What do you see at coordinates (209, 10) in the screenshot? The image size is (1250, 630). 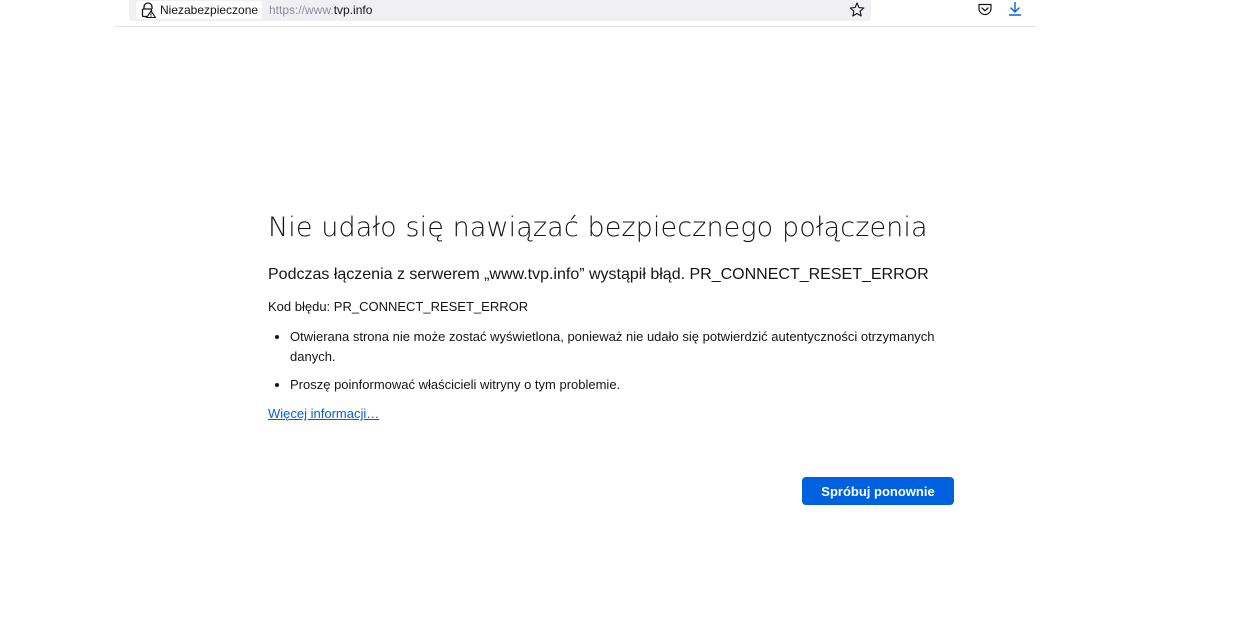 I see `security-label: Niezabezpieczone` at bounding box center [209, 10].